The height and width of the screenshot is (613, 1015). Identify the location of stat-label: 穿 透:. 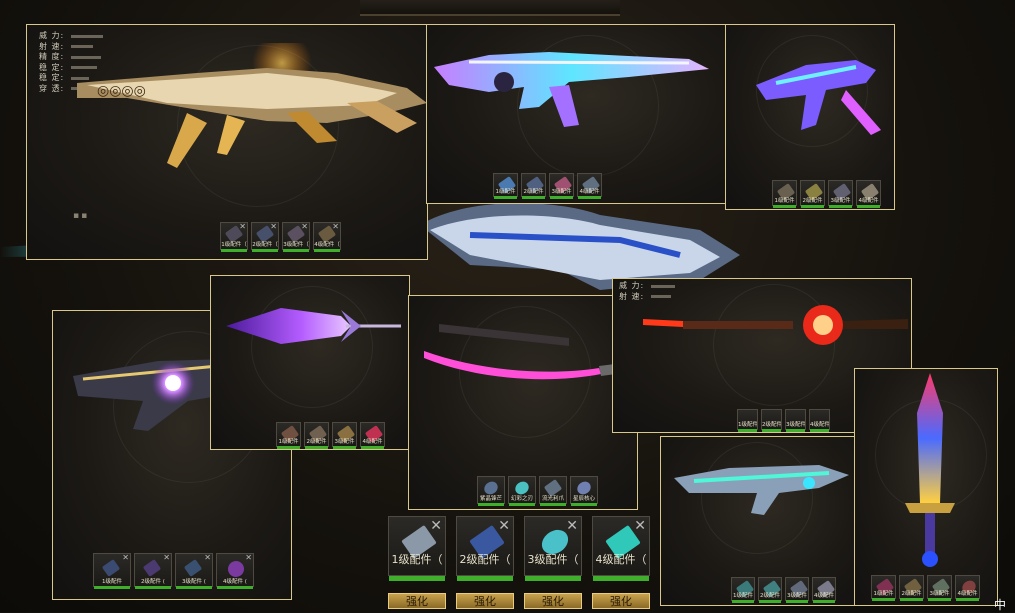
(52, 88).